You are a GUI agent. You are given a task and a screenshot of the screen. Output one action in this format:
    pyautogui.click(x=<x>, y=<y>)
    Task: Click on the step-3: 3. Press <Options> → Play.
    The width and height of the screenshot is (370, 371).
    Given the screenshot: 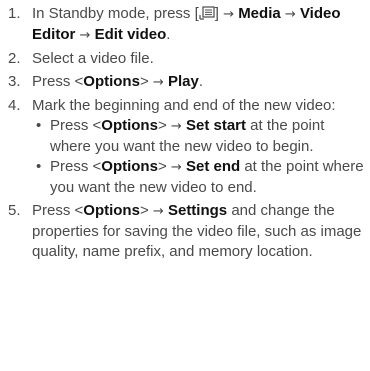 What is the action you would take?
    pyautogui.click(x=184, y=82)
    